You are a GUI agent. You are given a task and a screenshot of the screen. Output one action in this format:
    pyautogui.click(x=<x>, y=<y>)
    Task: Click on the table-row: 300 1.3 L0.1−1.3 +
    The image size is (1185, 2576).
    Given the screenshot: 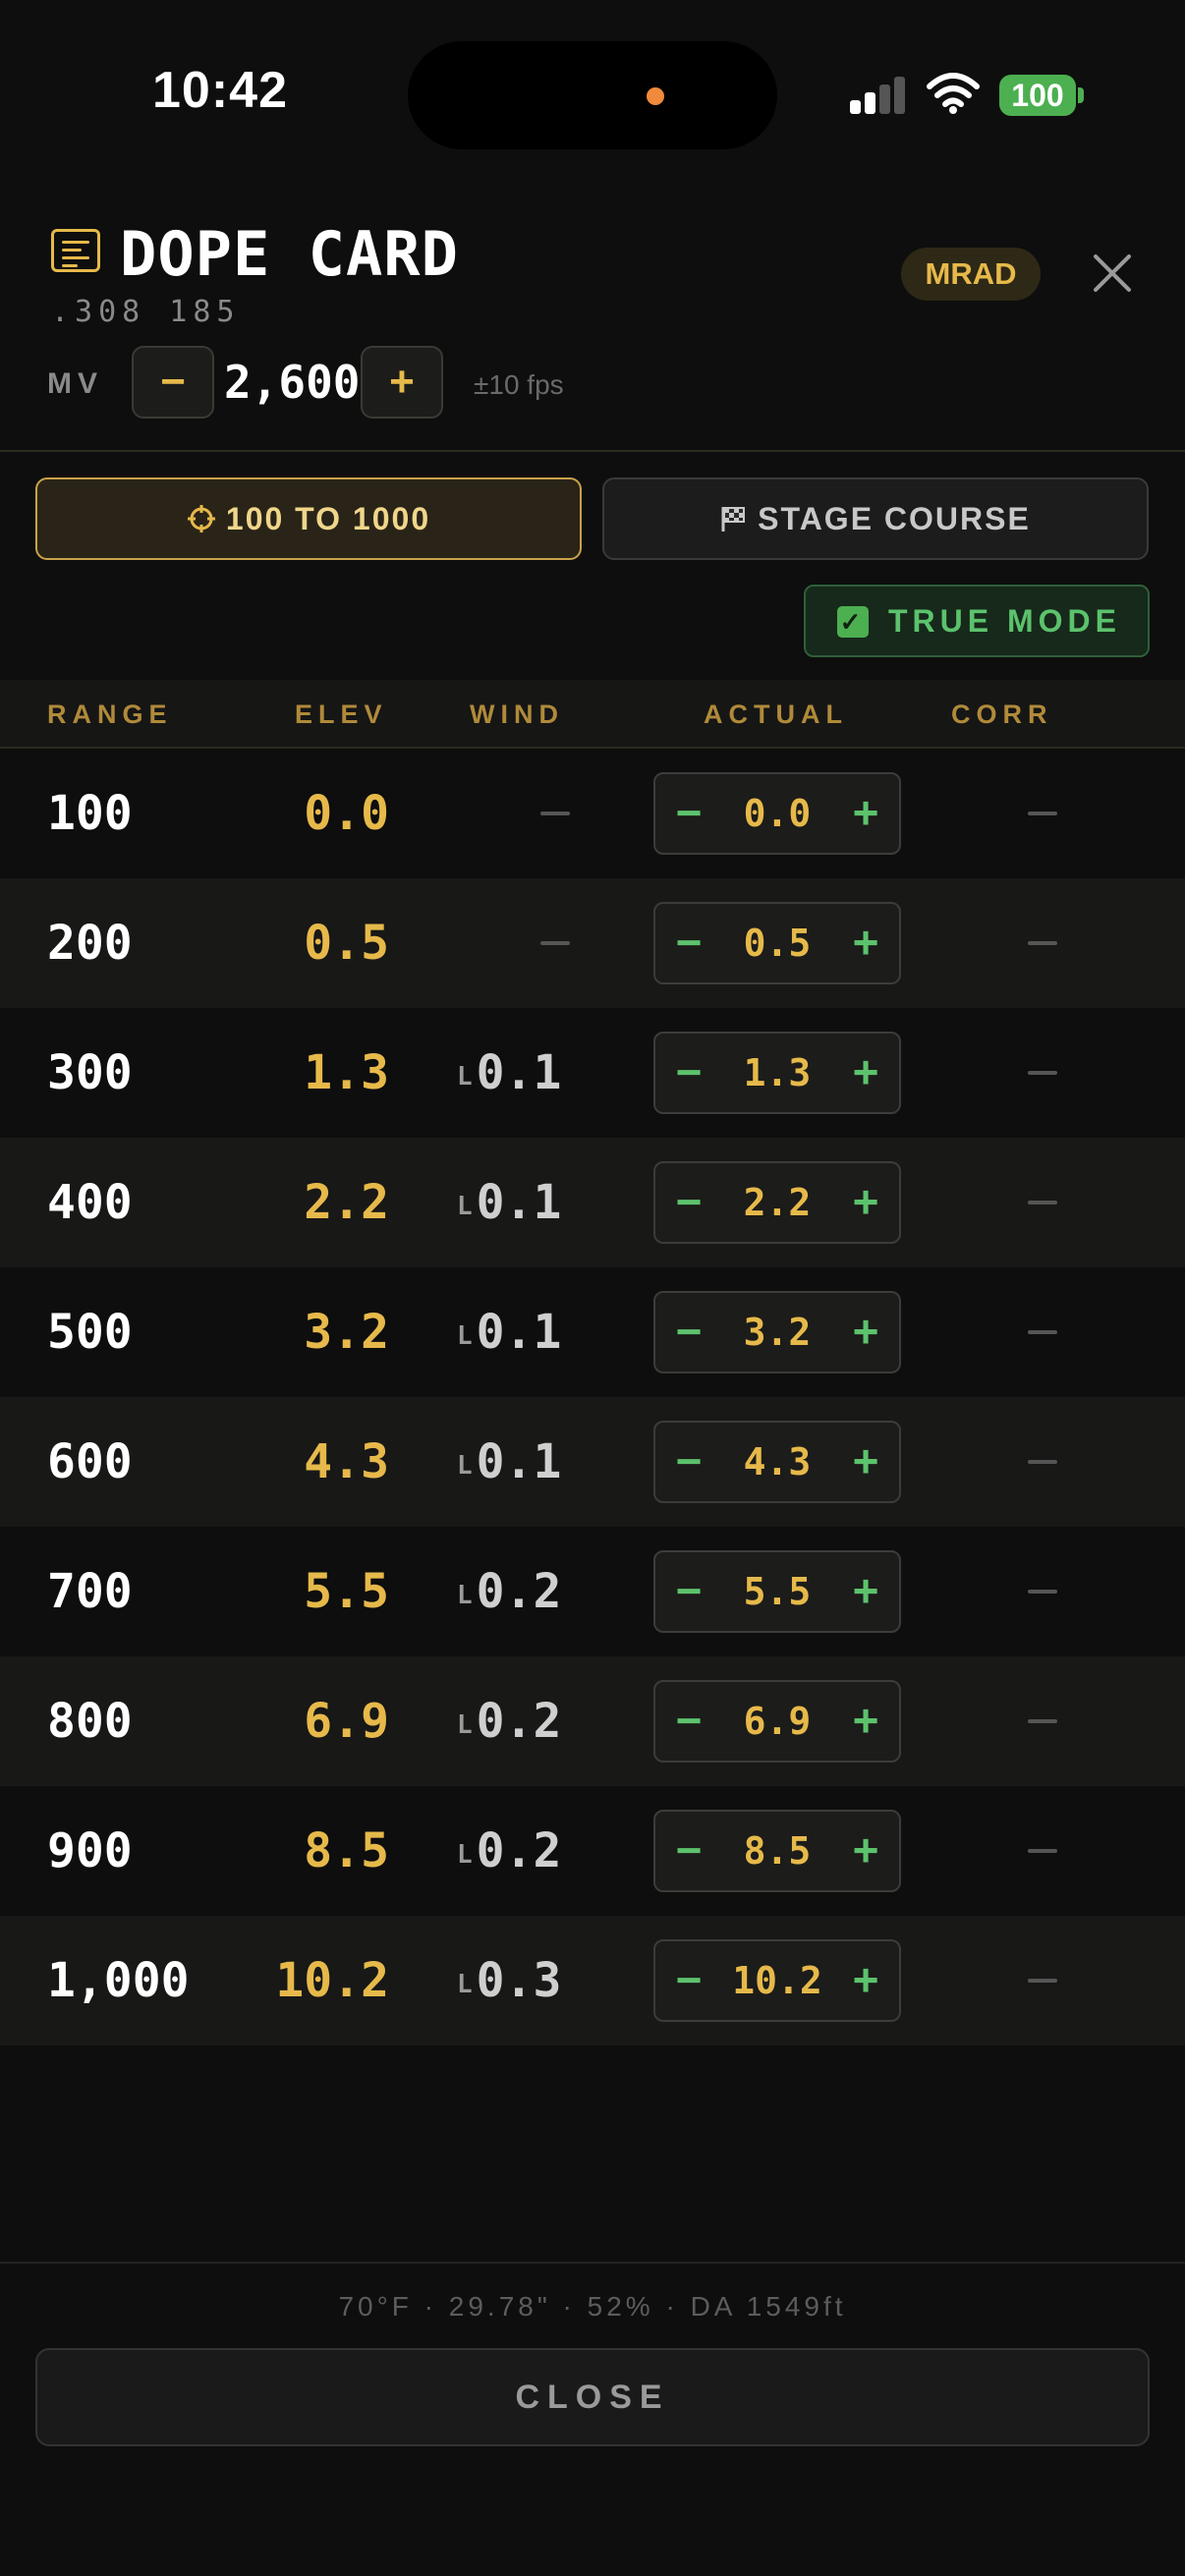 What is the action you would take?
    pyautogui.click(x=592, y=1073)
    